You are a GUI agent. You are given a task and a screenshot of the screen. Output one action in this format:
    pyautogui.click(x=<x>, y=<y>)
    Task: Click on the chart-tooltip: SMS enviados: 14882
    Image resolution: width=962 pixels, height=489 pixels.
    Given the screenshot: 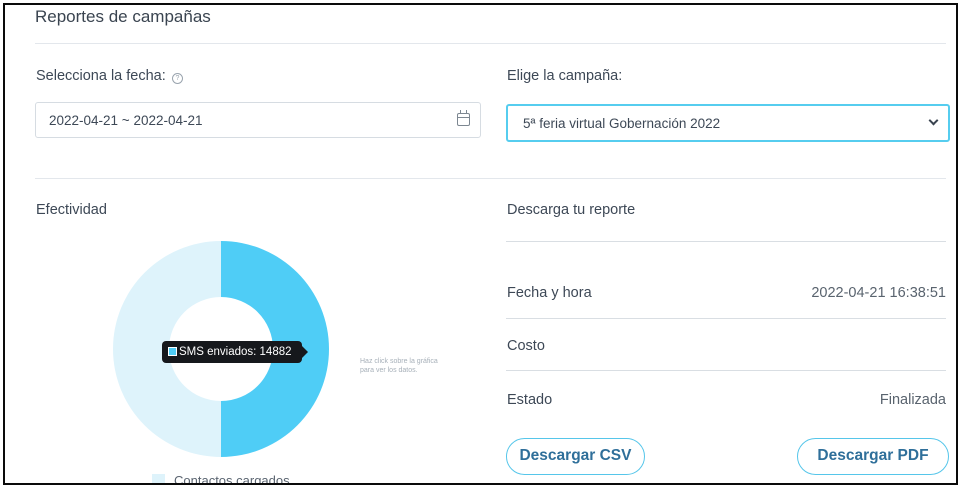 What is the action you would take?
    pyautogui.click(x=235, y=352)
    